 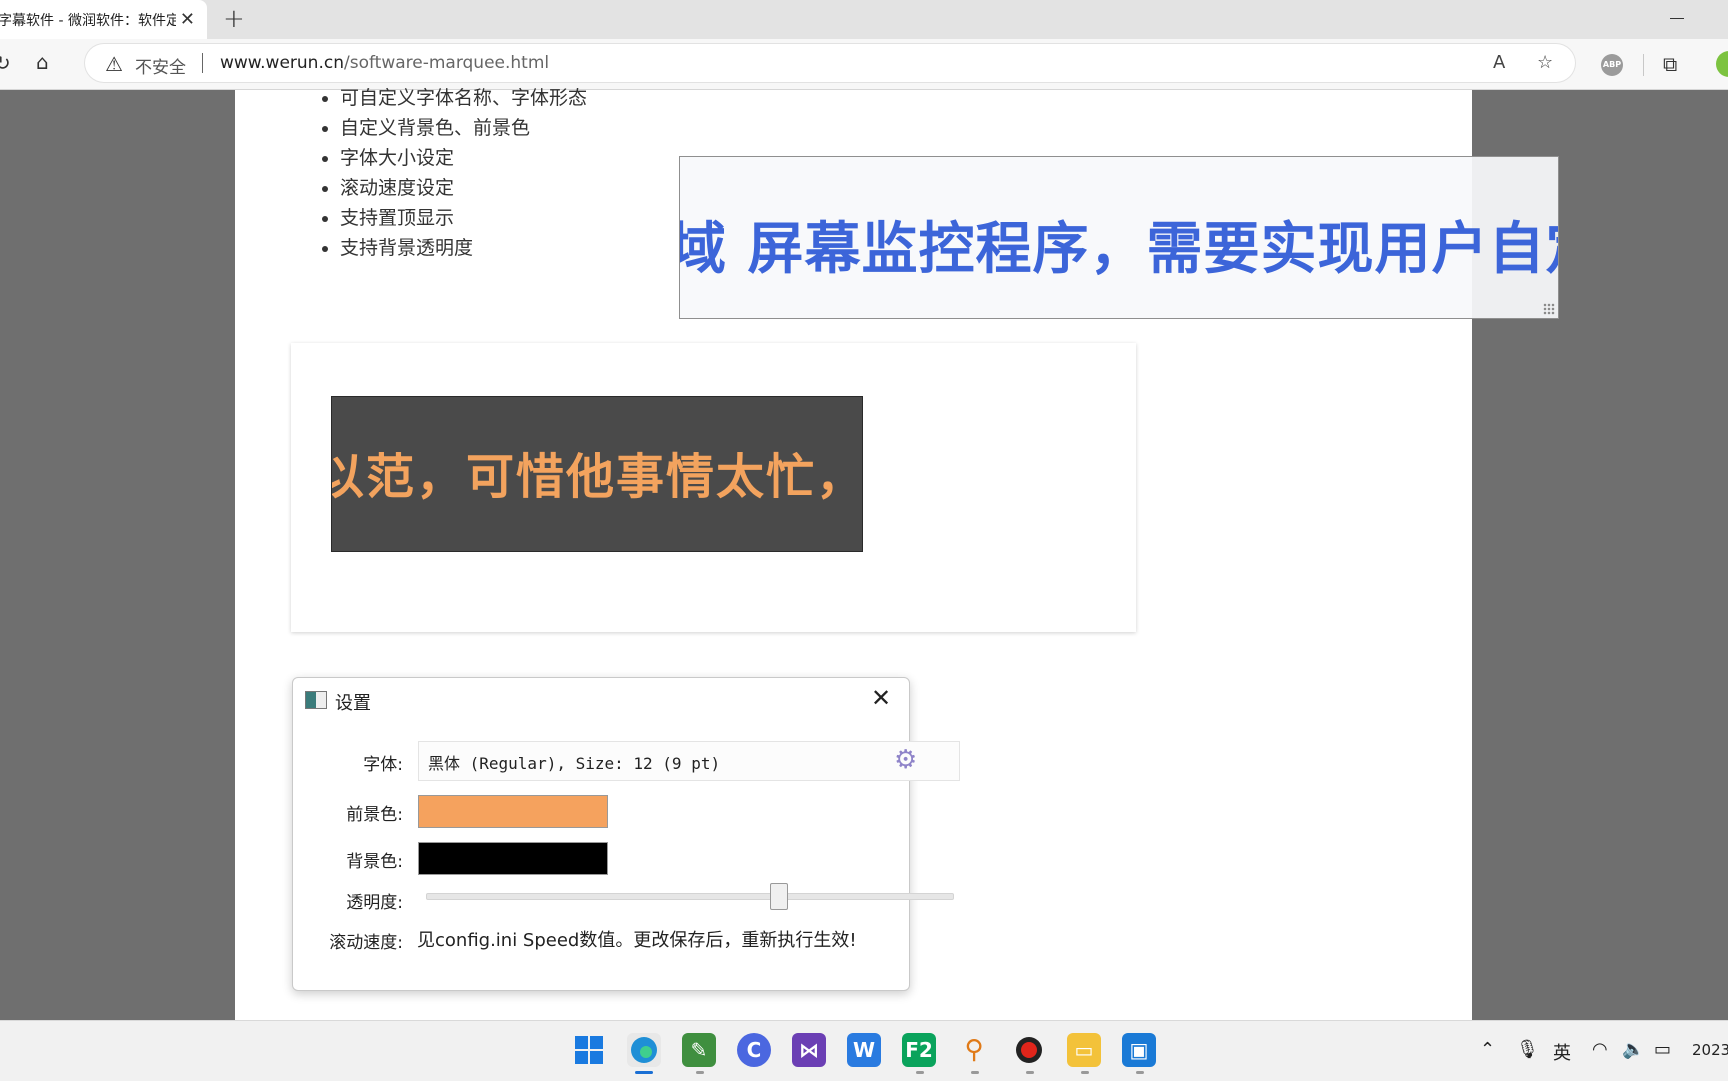 I want to click on new-tab-button: +, so click(x=234, y=19).